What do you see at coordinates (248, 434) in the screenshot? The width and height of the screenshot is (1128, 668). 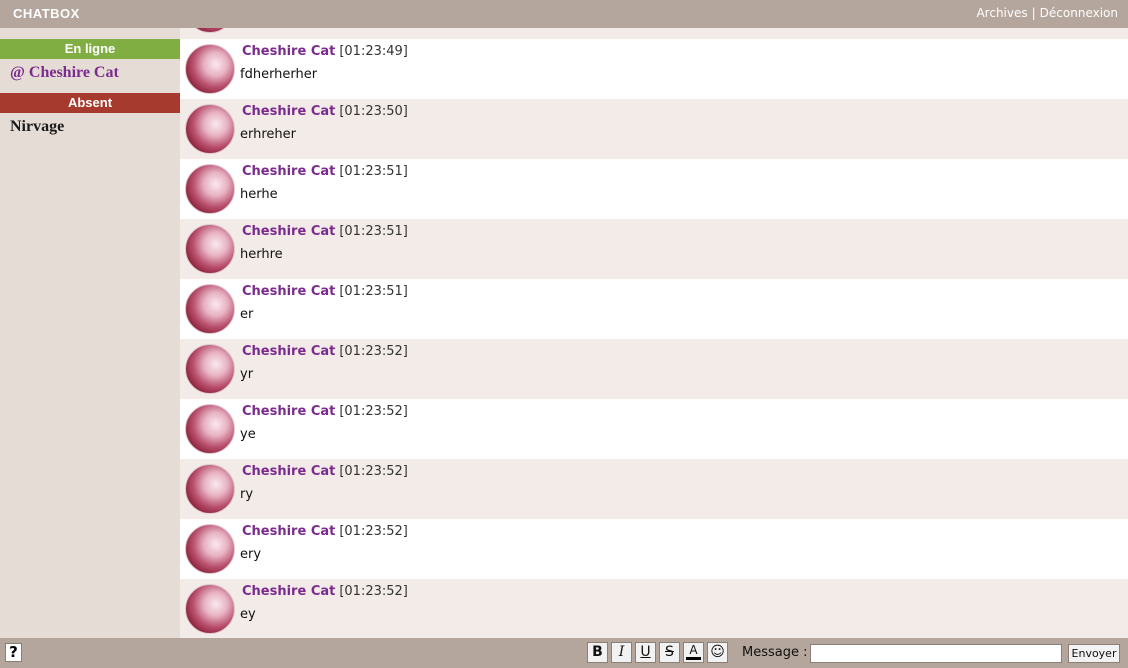 I see `message-text: ye` at bounding box center [248, 434].